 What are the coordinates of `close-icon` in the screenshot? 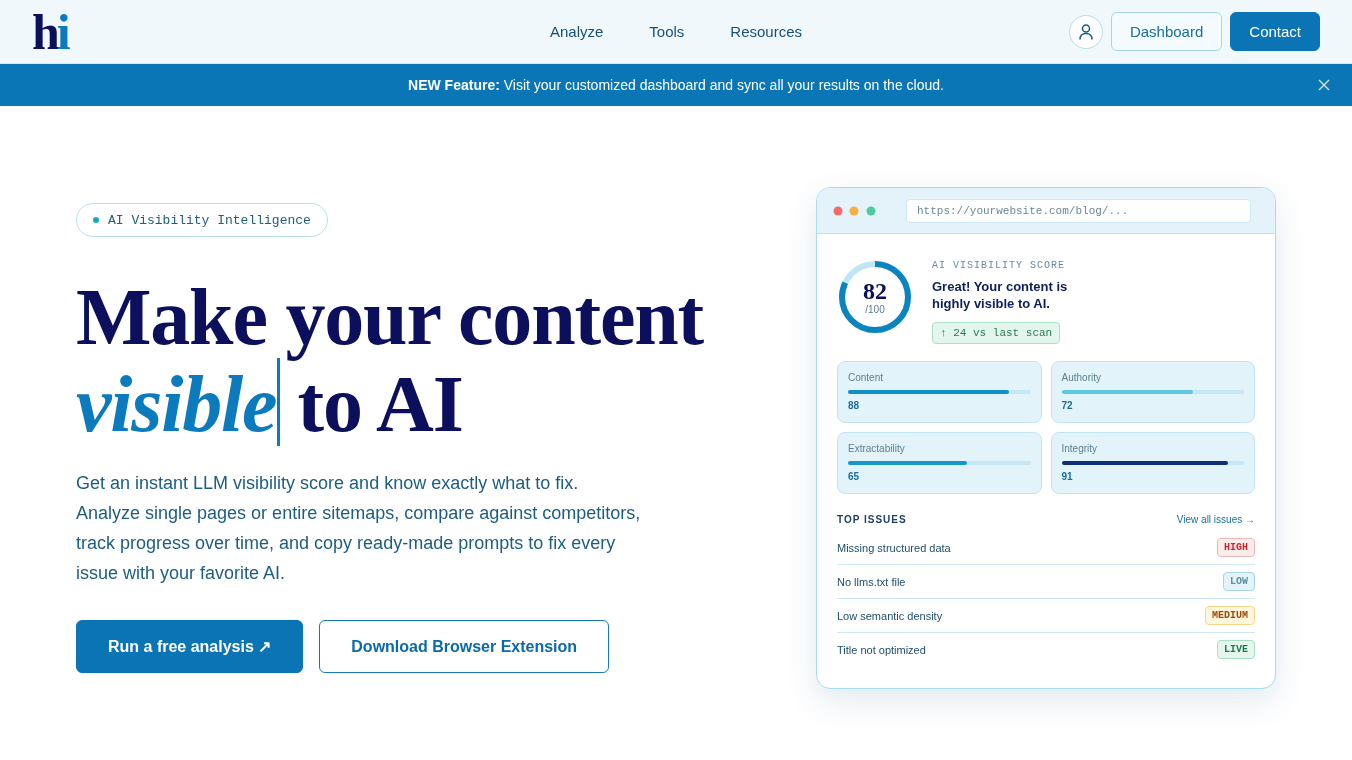 It's located at (1324, 85).